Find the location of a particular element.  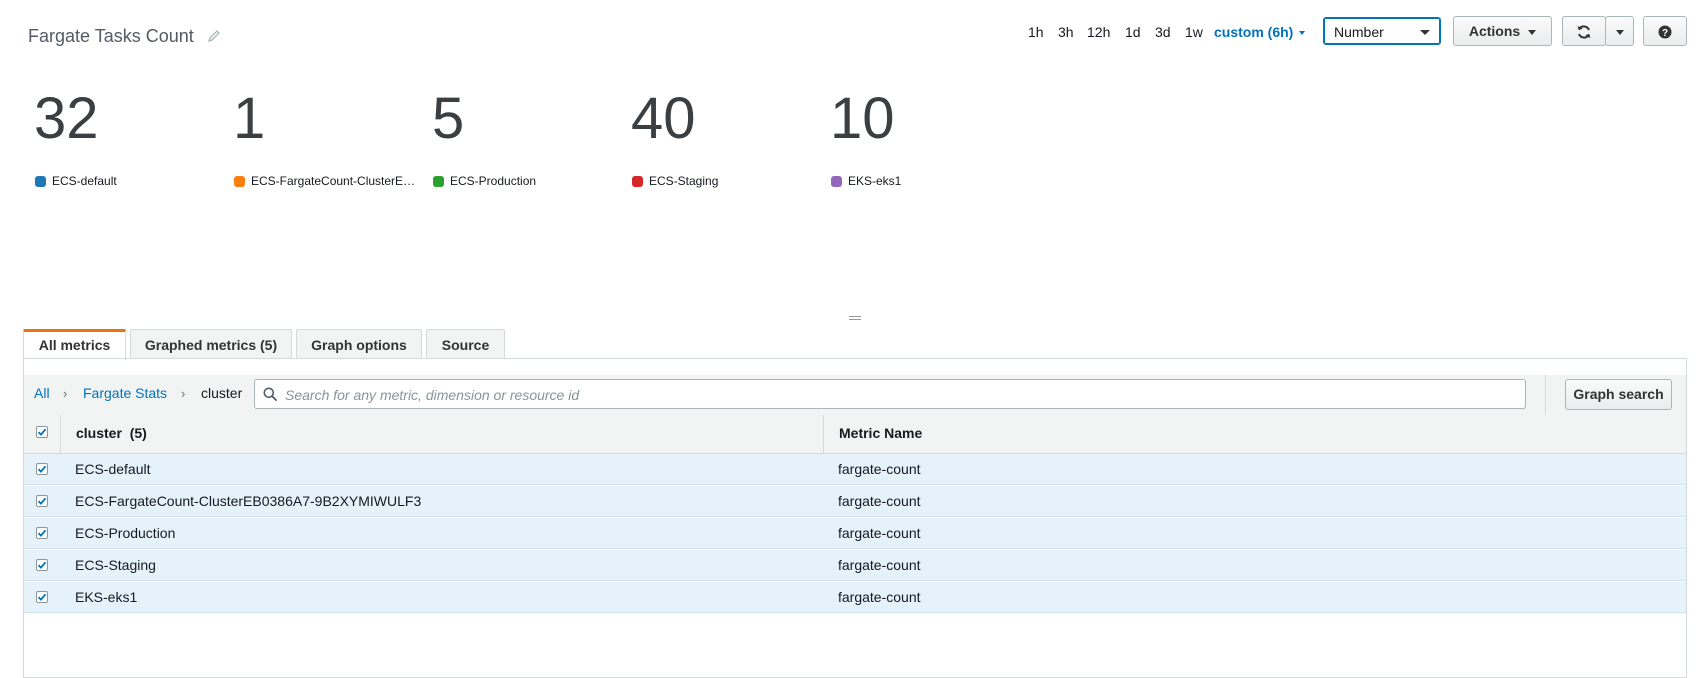

table-row: ECS-Production fargate-count is located at coordinates (855, 533).